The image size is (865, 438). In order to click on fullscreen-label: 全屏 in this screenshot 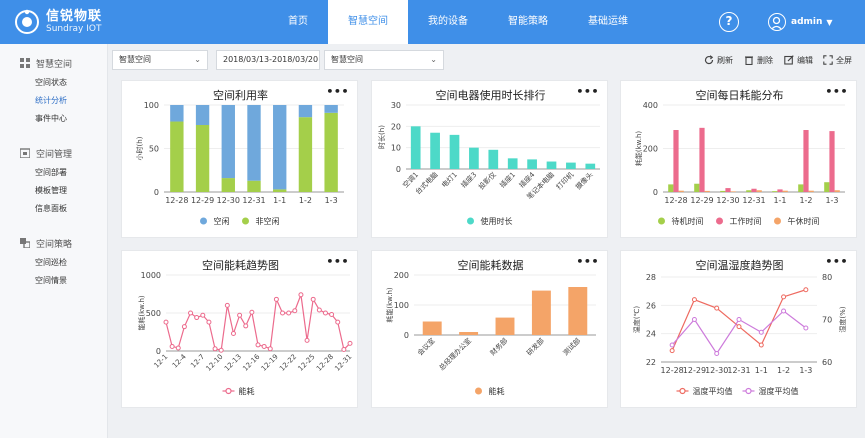, I will do `click(844, 60)`.